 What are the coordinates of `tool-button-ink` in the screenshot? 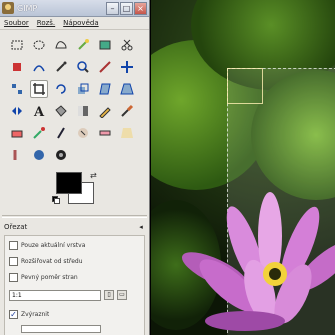 It's located at (61, 133).